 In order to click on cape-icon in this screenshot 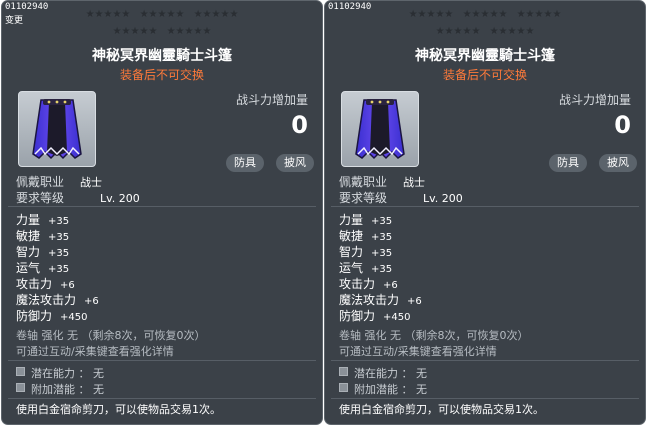, I will do `click(57, 129)`.